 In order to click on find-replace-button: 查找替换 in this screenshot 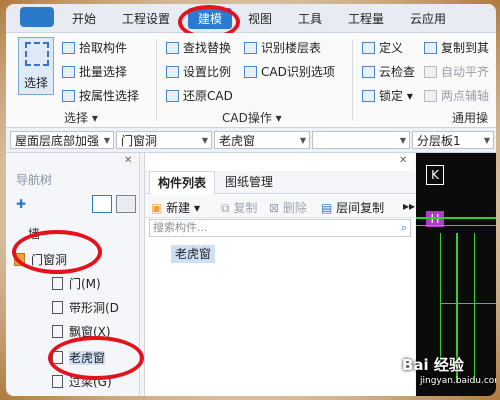, I will do `click(198, 47)`.